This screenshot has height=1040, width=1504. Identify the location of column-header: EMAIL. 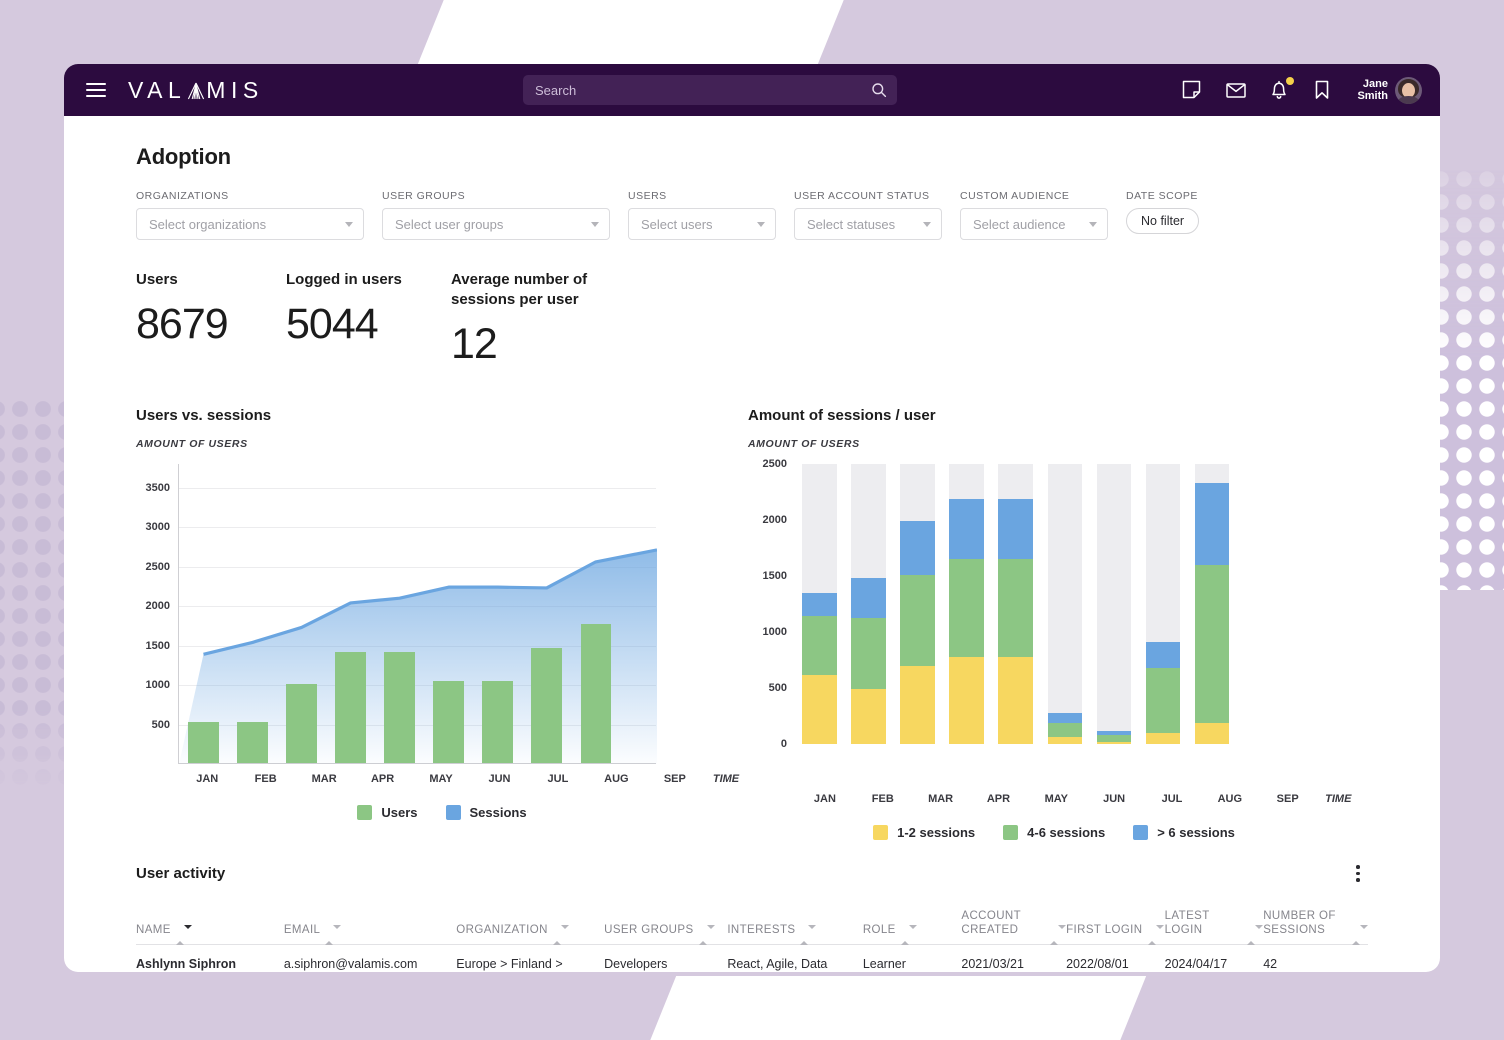
(370, 926).